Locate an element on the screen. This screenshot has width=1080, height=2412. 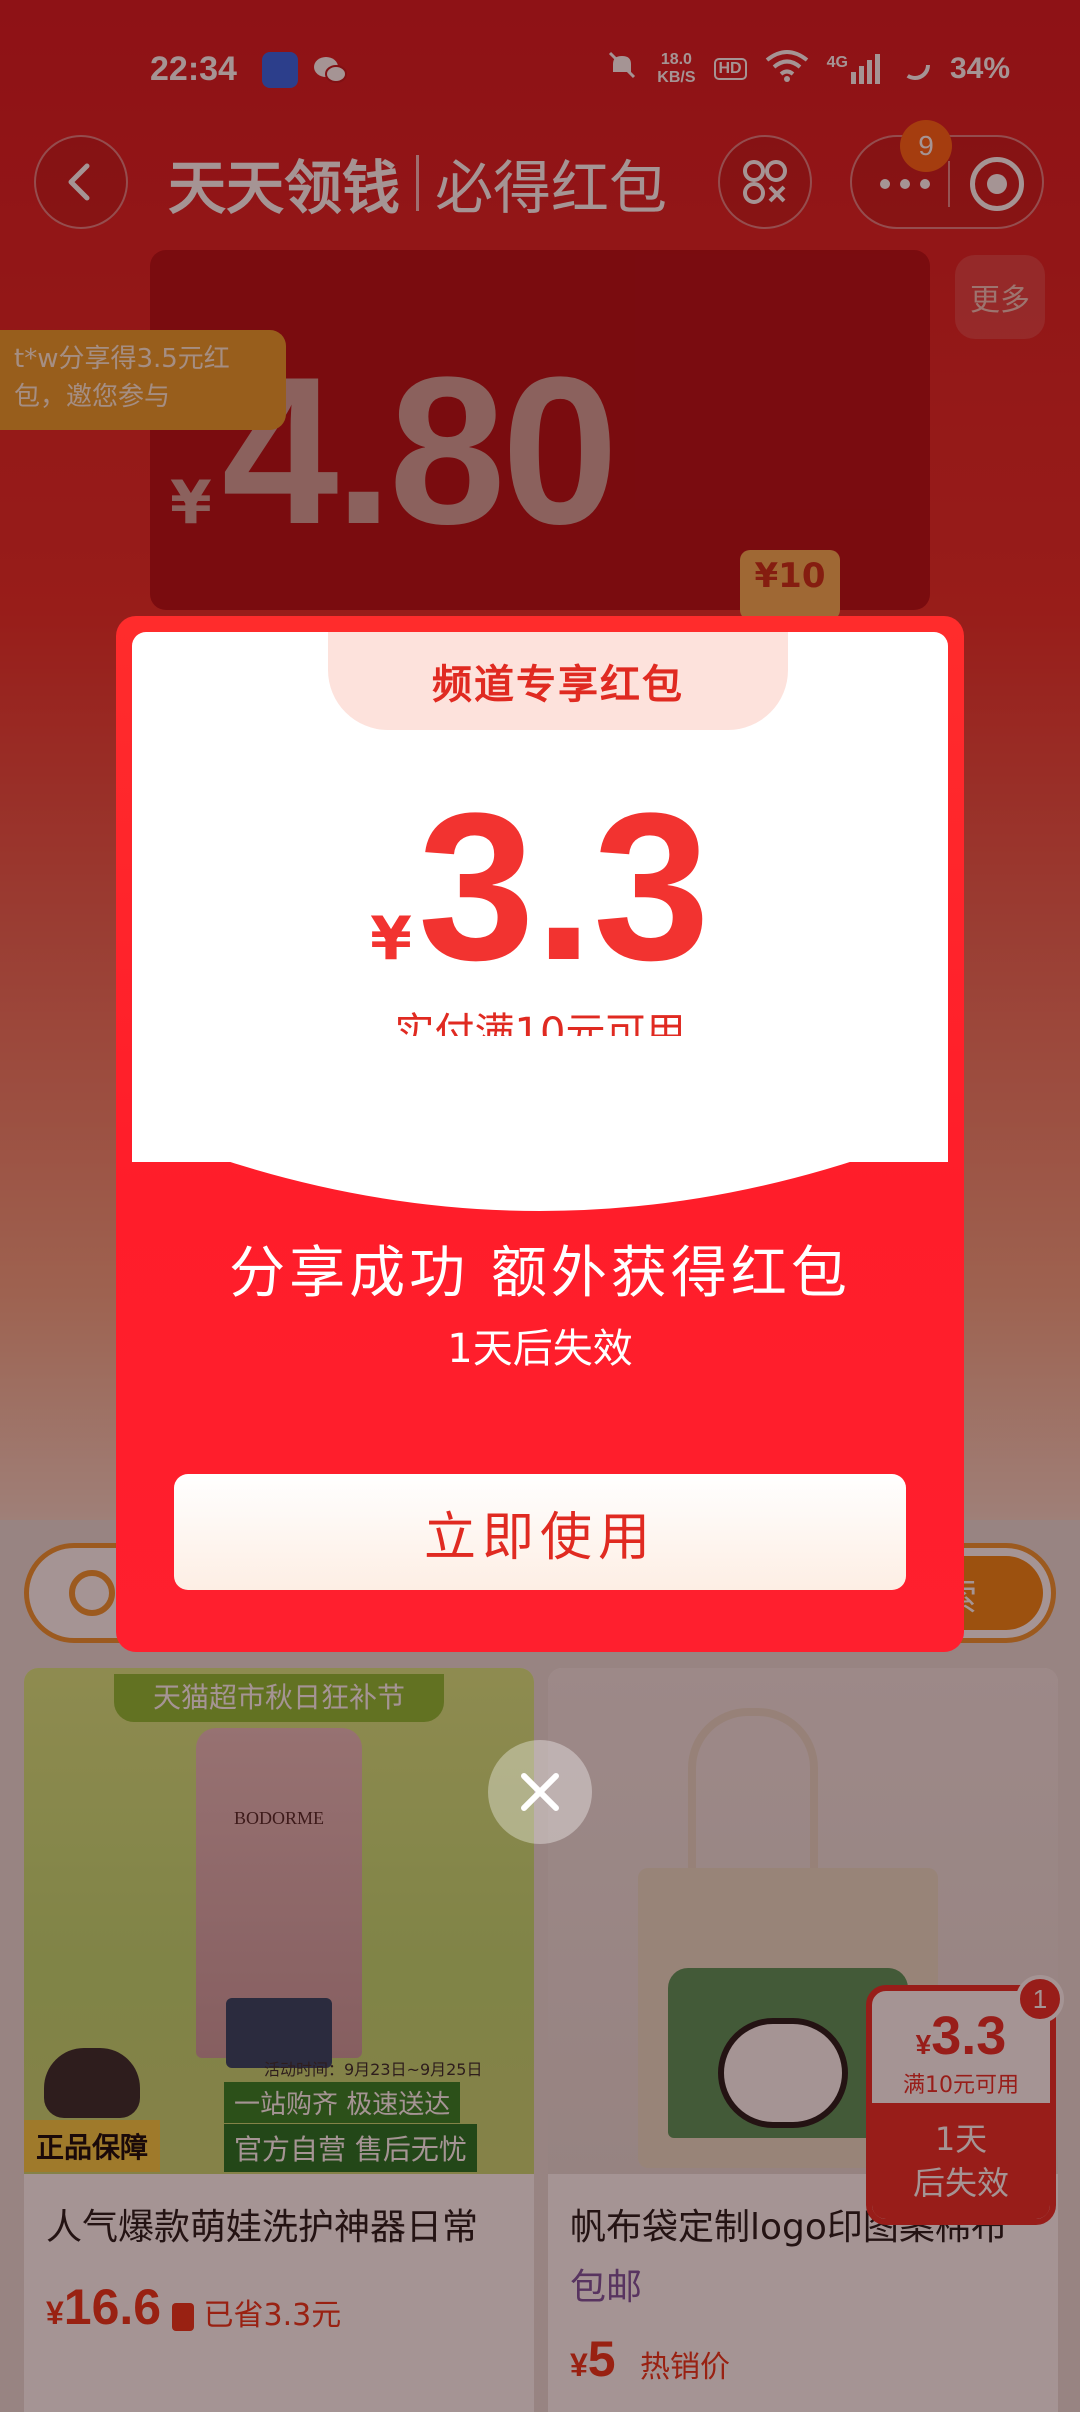
close-modal-button is located at coordinates (540, 1792).